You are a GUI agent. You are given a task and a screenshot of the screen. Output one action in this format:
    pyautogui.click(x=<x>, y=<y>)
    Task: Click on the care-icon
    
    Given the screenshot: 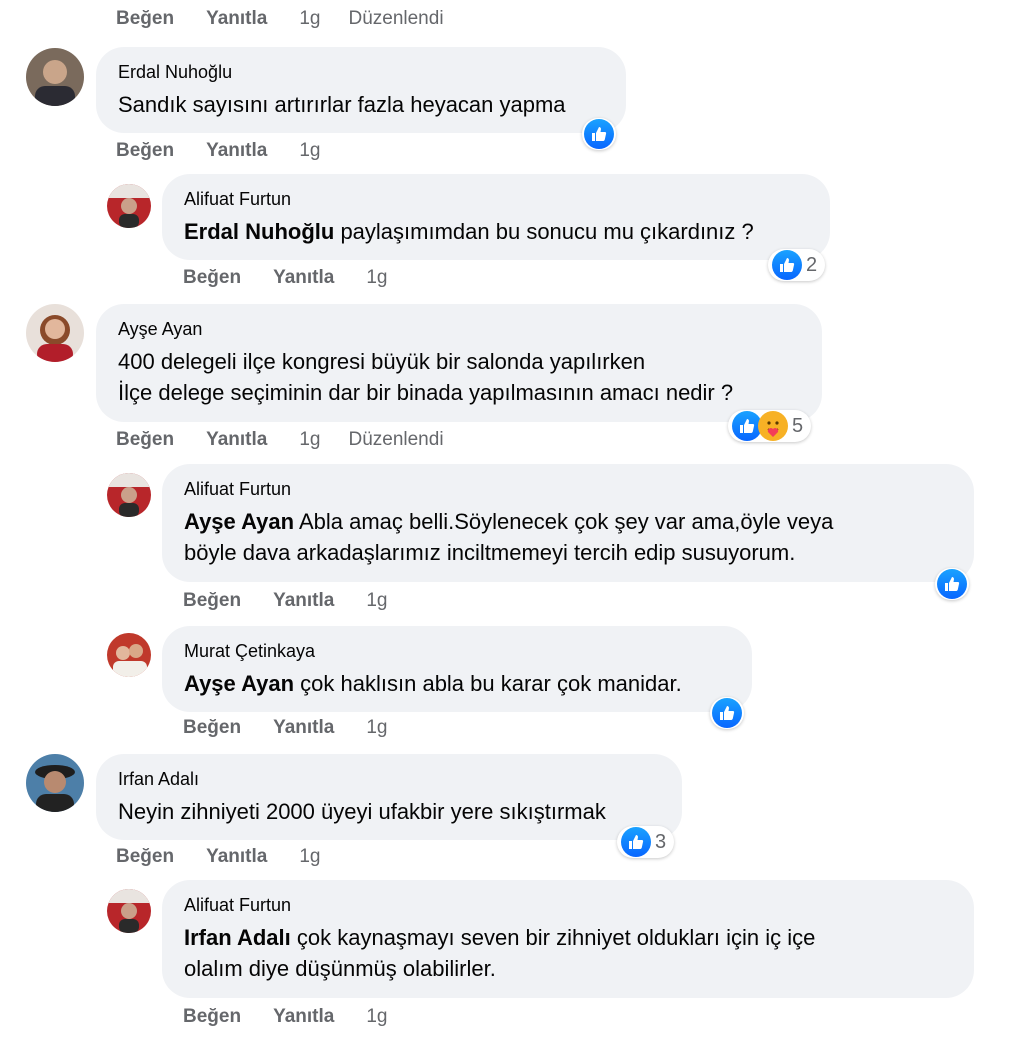 What is the action you would take?
    pyautogui.click(x=773, y=426)
    